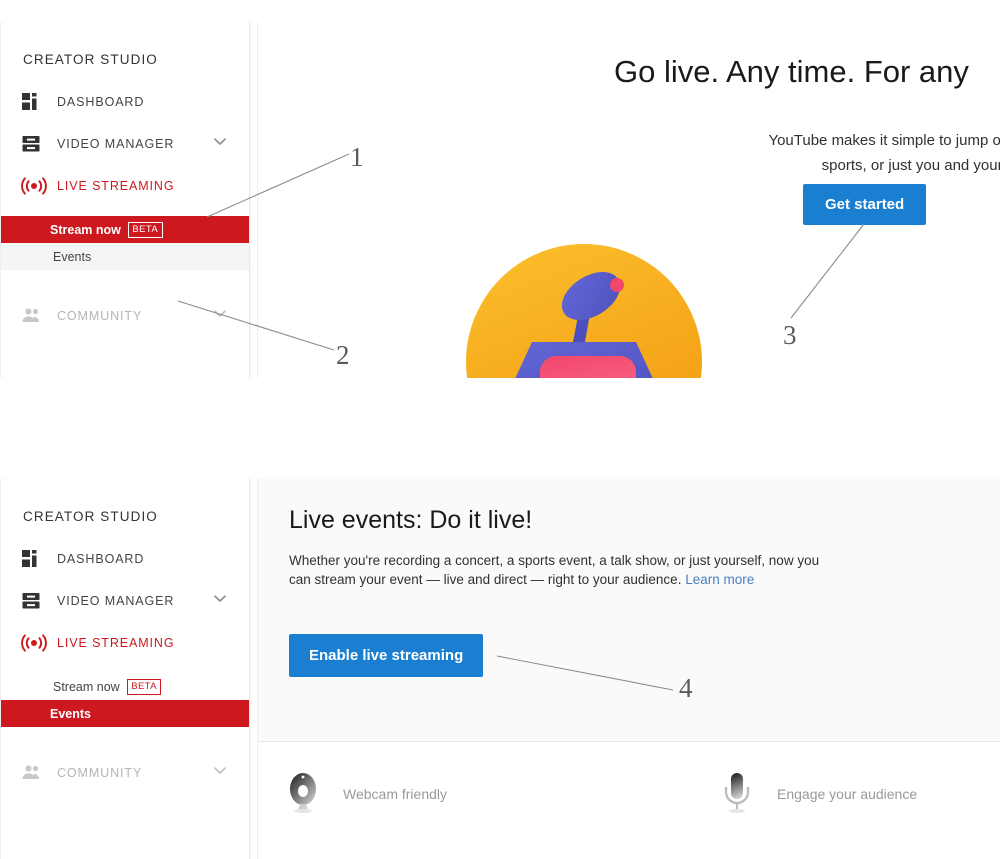 Image resolution: width=1000 pixels, height=859 pixels. What do you see at coordinates (386, 655) in the screenshot?
I see `enable-live-streaming-button: Enable live streaming` at bounding box center [386, 655].